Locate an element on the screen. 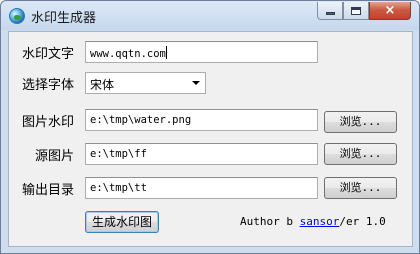 This screenshot has height=254, width=420. close-button: × is located at coordinates (390, 11).